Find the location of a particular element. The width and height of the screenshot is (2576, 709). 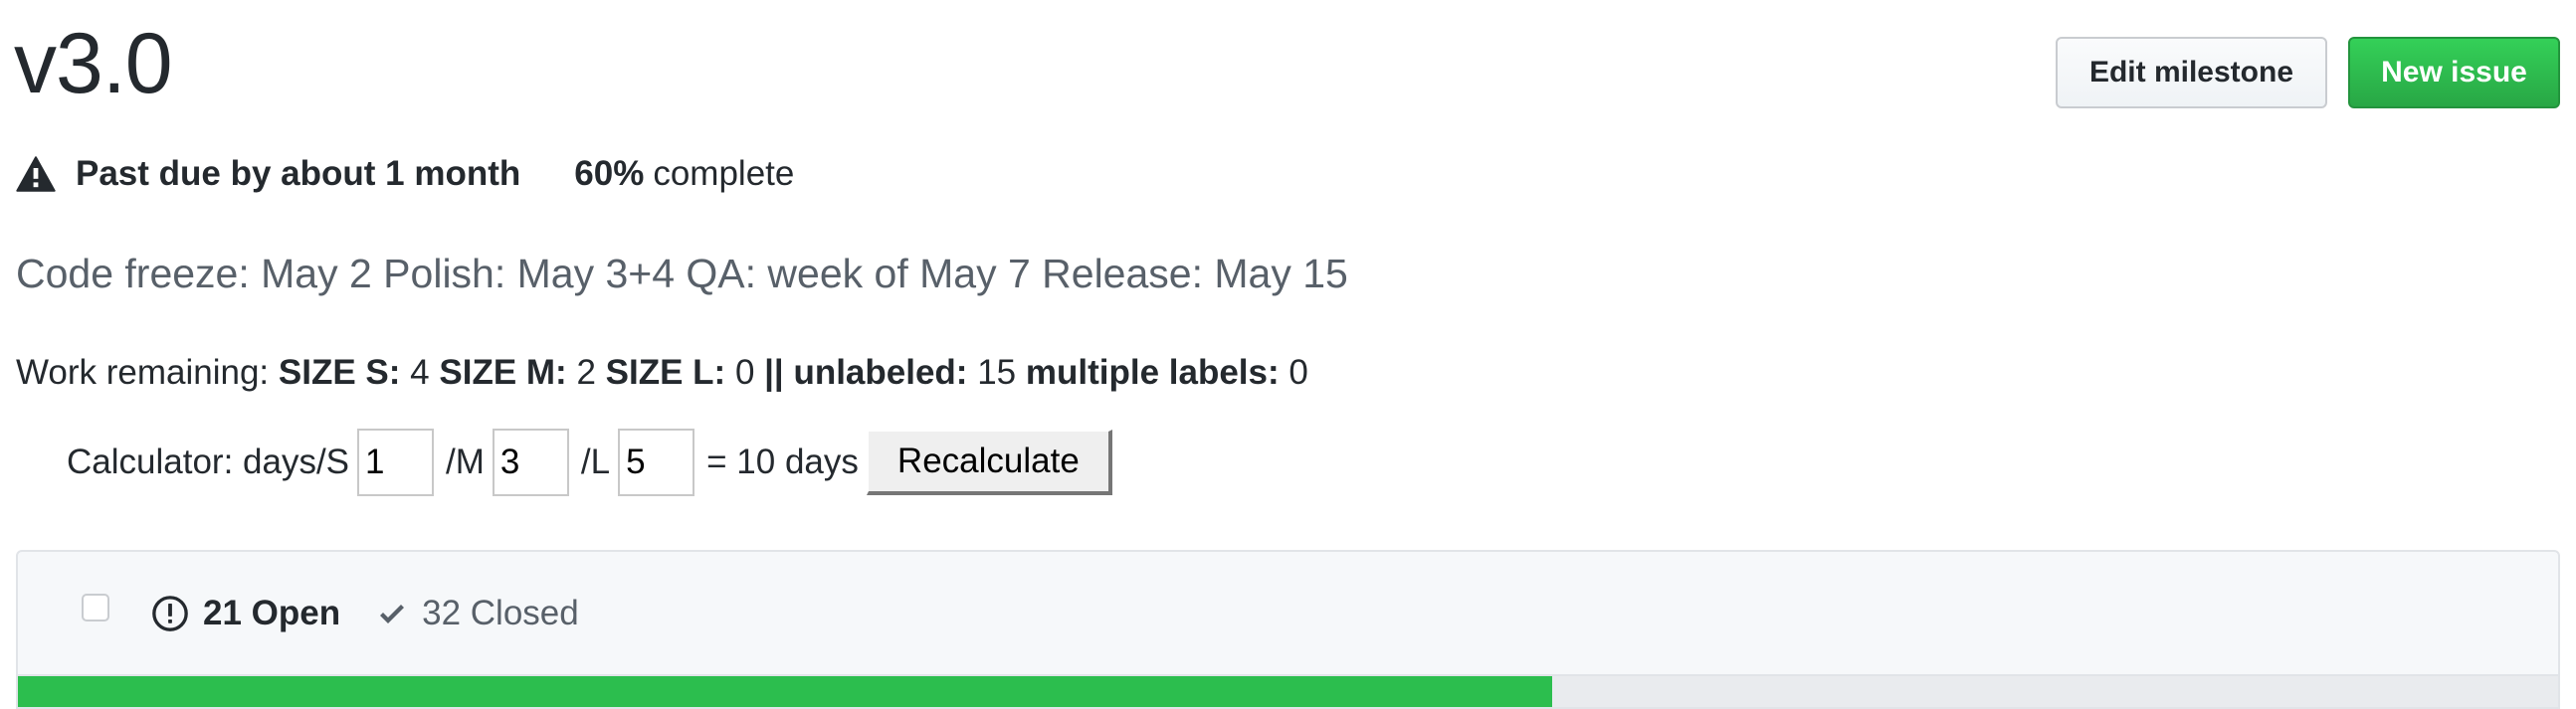

work-remaining-label: Work remaining: is located at coordinates (143, 372).